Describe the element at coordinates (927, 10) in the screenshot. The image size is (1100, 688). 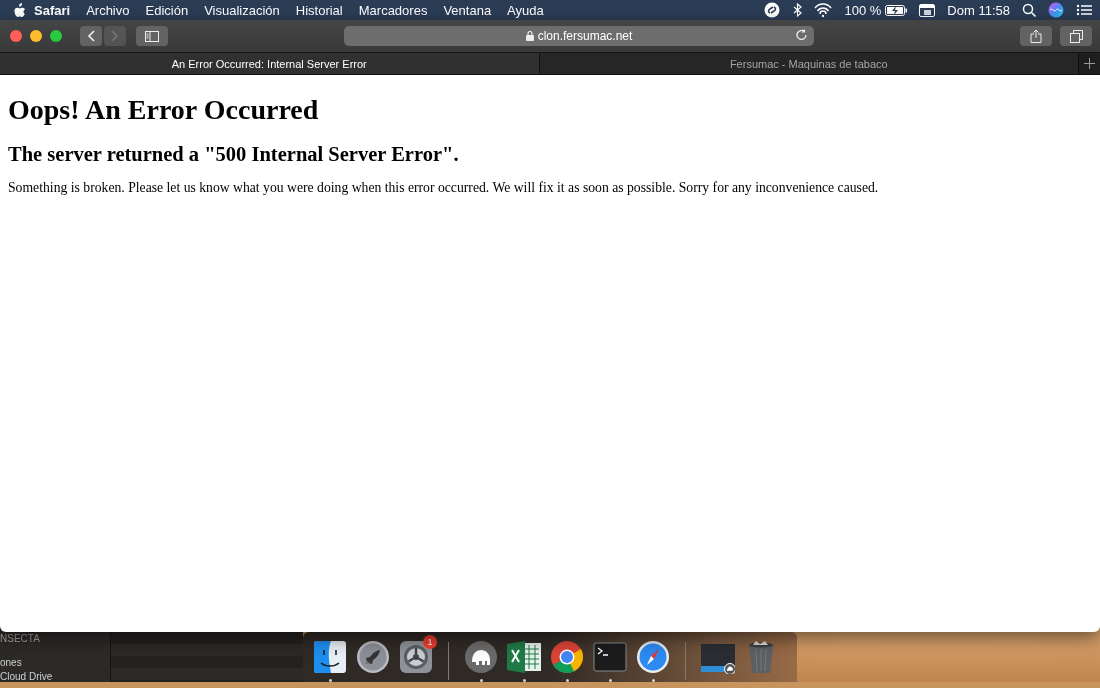
I see `keyboard-window-icon` at that location.